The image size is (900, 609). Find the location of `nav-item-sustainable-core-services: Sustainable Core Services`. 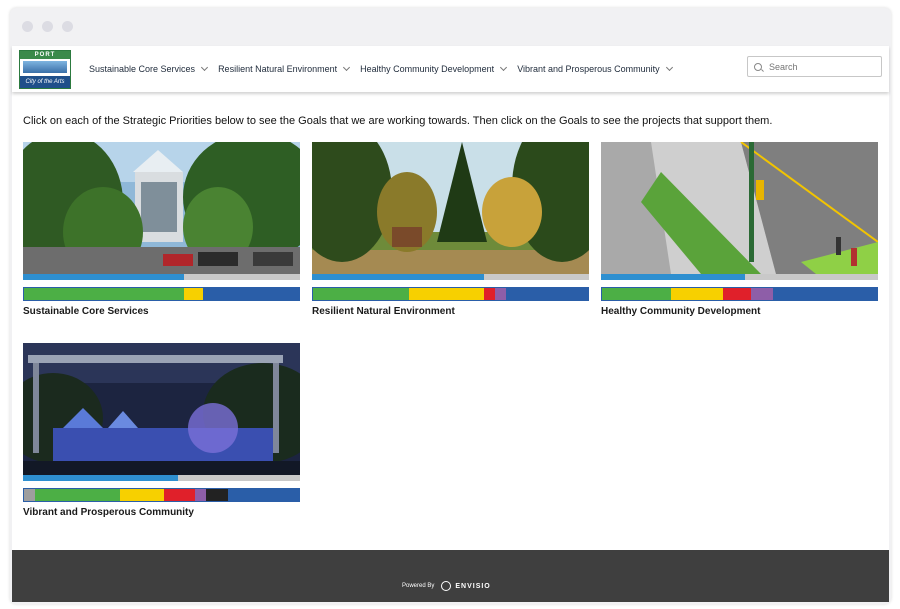

nav-item-sustainable-core-services: Sustainable Core Services is located at coordinates (149, 68).